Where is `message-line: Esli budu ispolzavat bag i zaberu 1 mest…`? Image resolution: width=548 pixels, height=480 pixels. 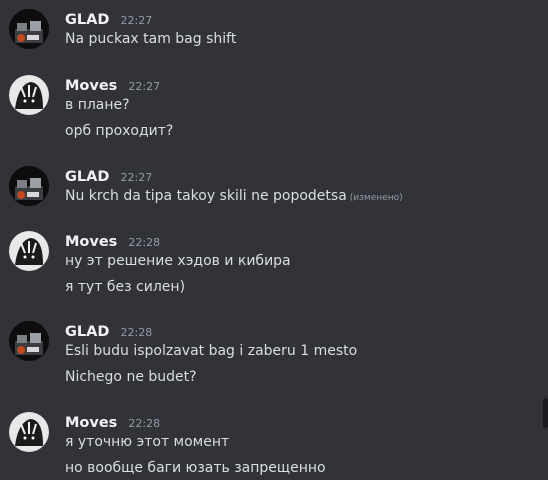
message-line: Esli budu ispolzavat bag i zaberu 1 mest… is located at coordinates (211, 351).